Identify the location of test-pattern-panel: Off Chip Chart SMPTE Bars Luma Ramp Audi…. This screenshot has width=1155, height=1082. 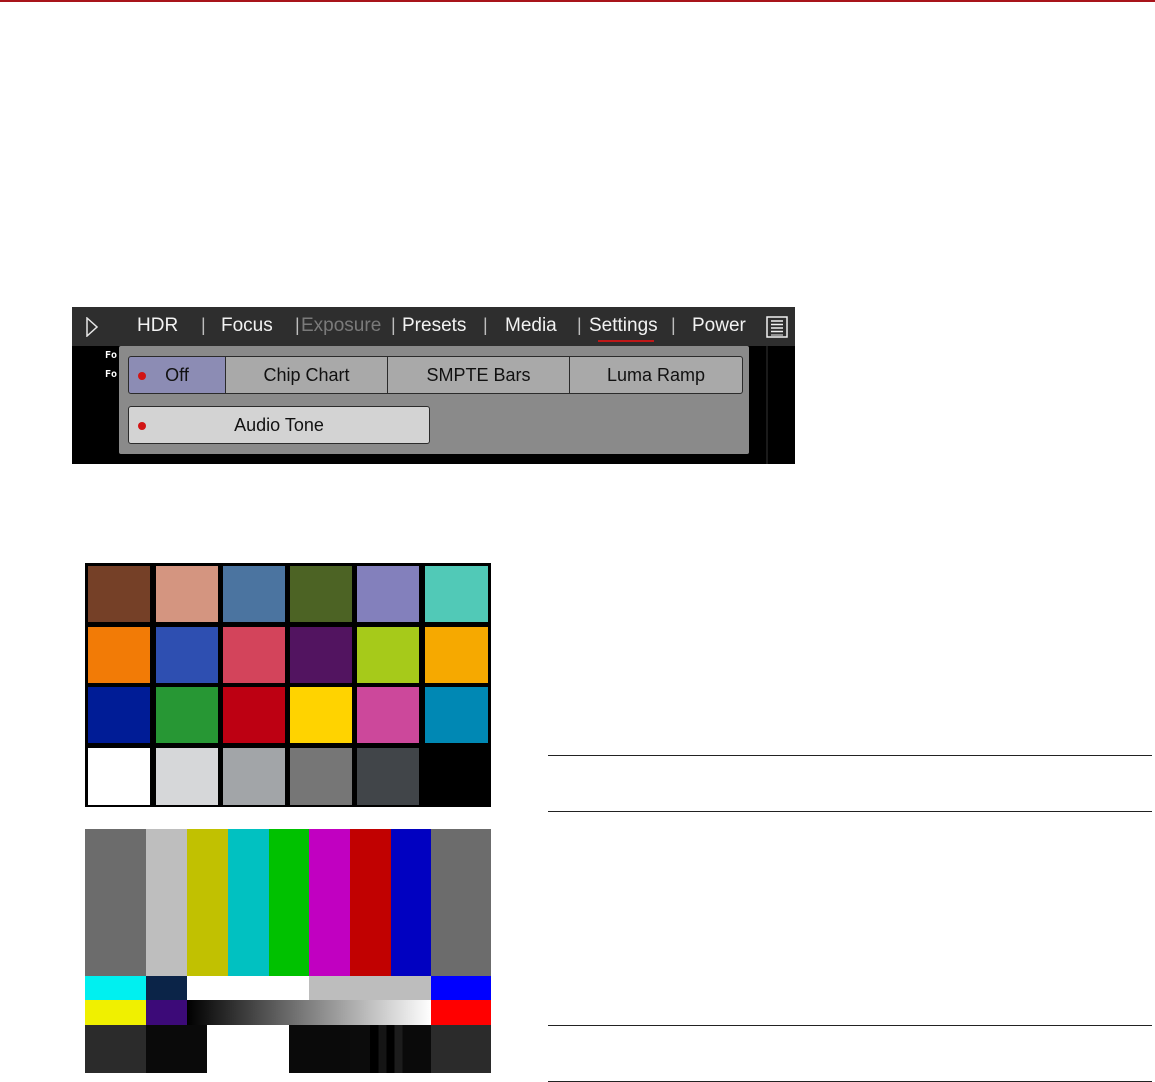
(434, 400).